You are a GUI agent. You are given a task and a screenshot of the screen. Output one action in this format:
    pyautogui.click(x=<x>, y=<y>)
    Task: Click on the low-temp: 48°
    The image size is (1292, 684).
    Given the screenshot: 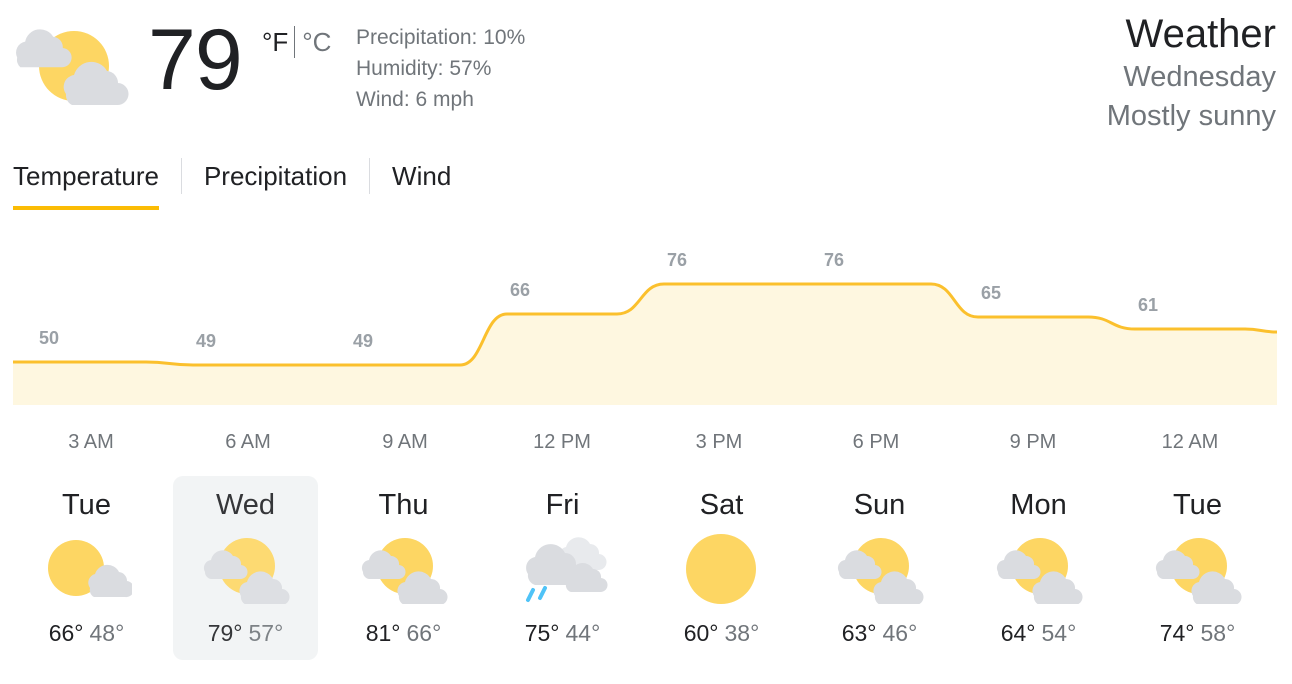 What is the action you would take?
    pyautogui.click(x=107, y=633)
    